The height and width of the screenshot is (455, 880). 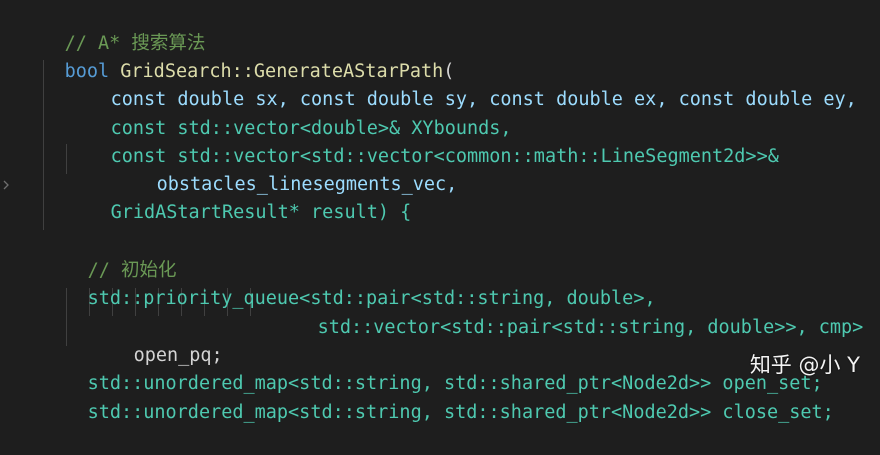 I want to click on fold-chevron-icon, so click(x=7, y=184).